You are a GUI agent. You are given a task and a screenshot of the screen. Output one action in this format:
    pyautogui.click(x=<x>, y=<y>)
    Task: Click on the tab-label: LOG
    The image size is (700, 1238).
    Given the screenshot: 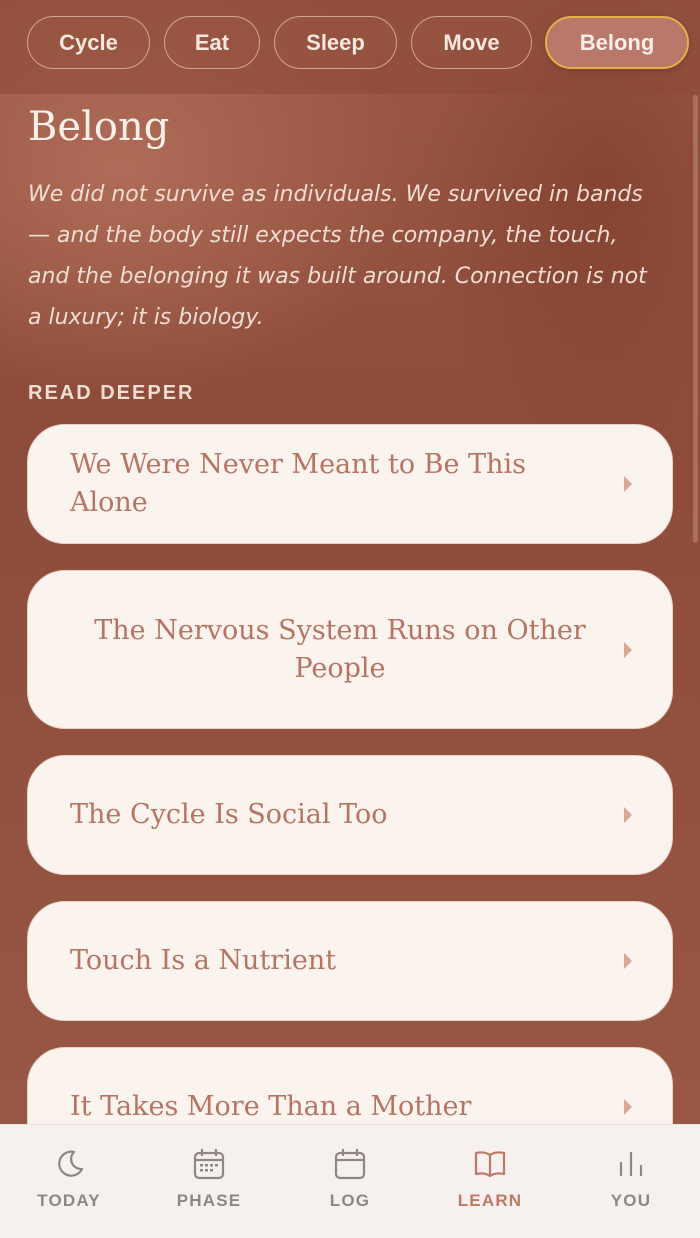 What is the action you would take?
    pyautogui.click(x=350, y=1200)
    